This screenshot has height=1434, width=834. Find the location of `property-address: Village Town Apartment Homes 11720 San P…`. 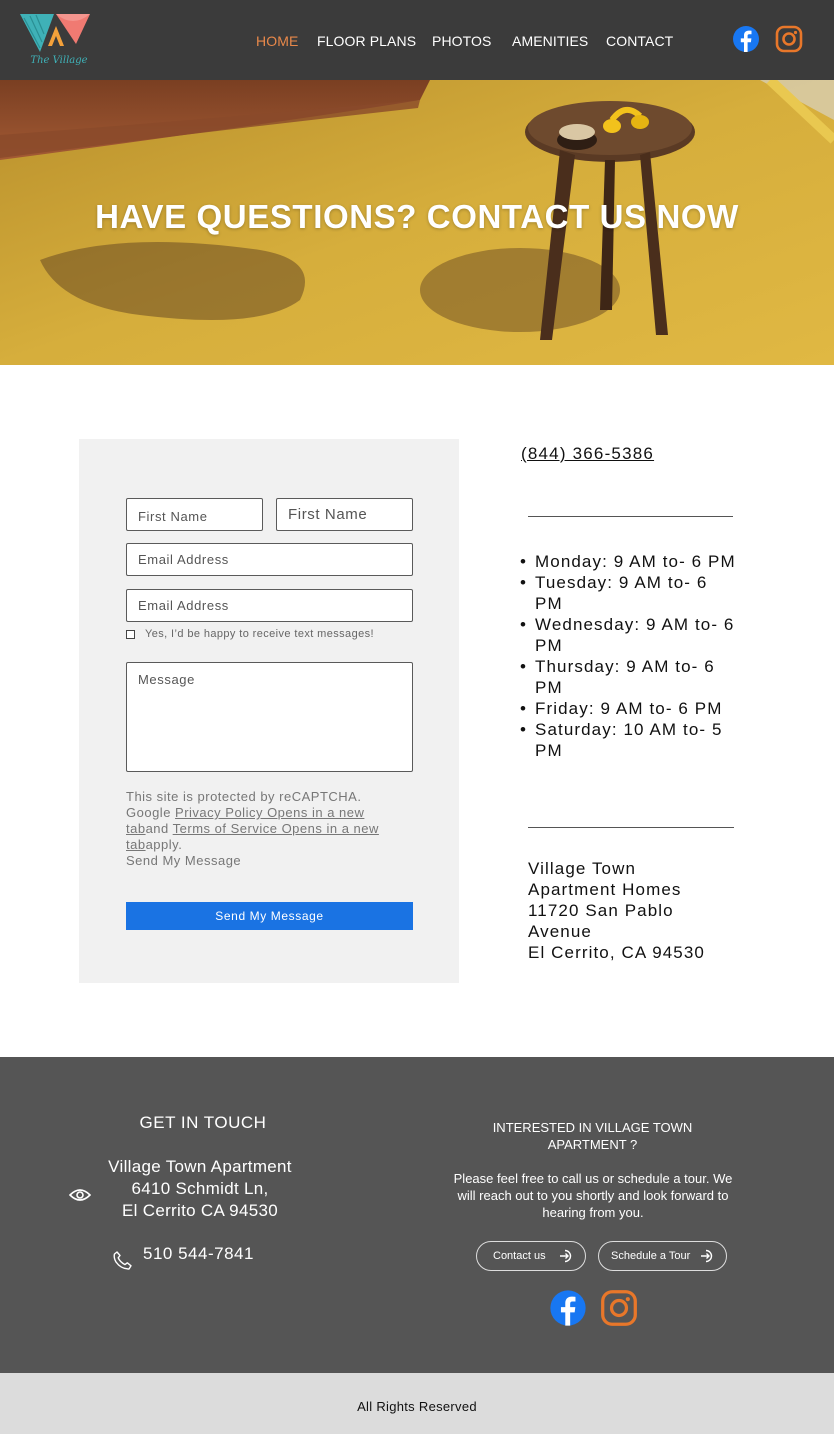

property-address: Village Town Apartment Homes 11720 San P… is located at coordinates (623, 910).